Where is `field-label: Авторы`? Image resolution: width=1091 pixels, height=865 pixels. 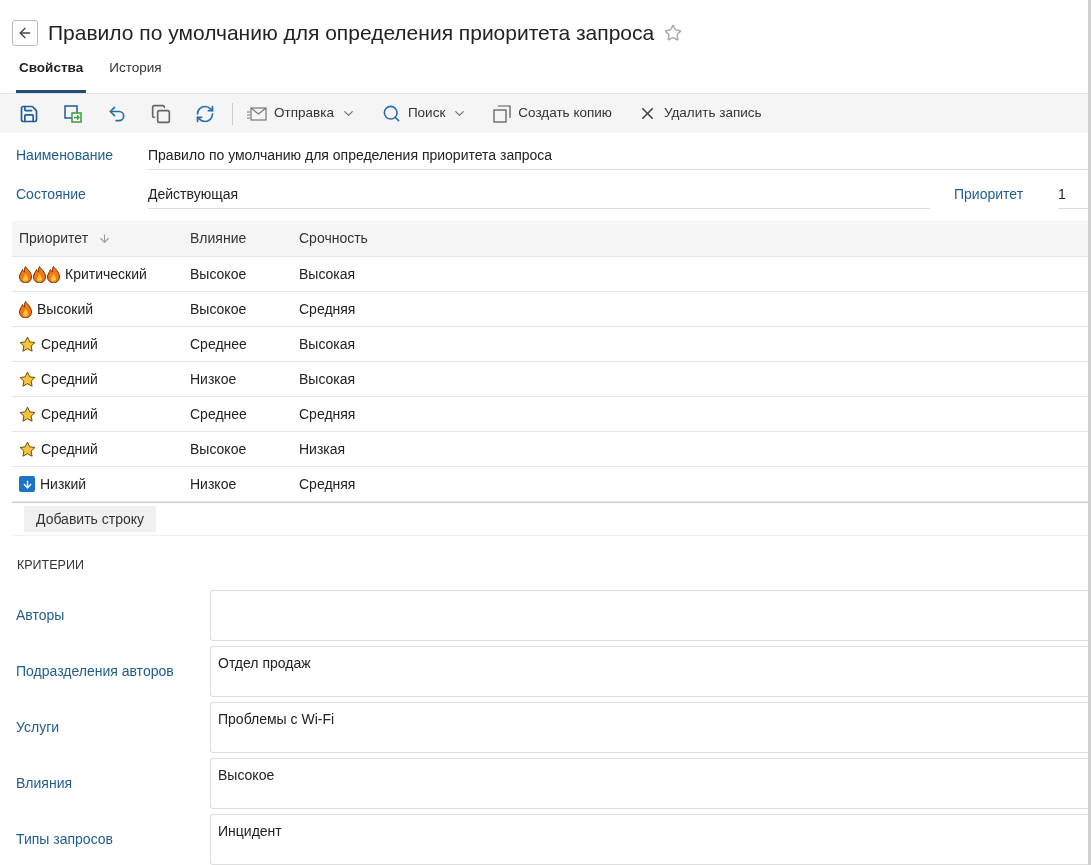
field-label: Авторы is located at coordinates (41, 615).